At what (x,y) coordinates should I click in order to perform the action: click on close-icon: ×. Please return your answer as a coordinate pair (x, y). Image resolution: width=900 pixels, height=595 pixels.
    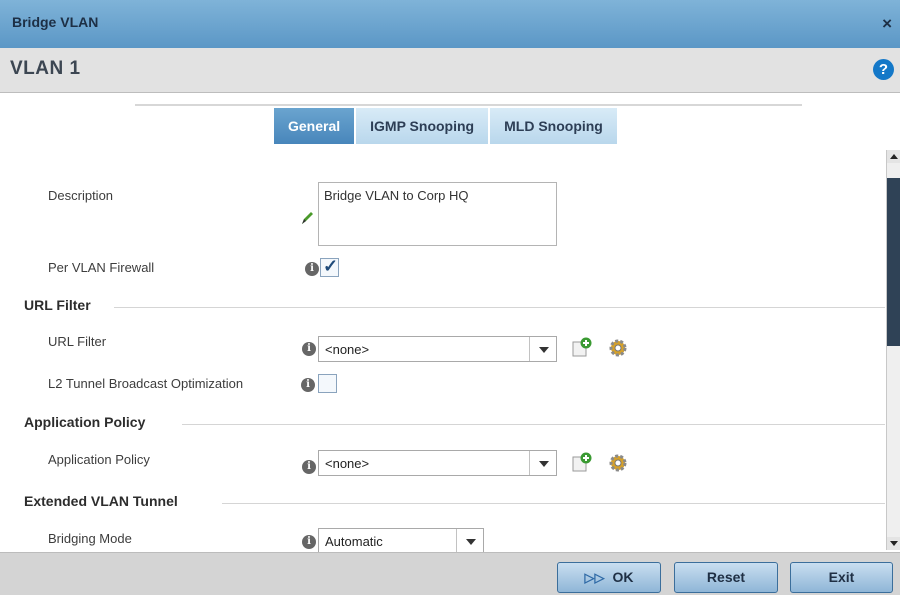
    Looking at the image, I should click on (887, 24).